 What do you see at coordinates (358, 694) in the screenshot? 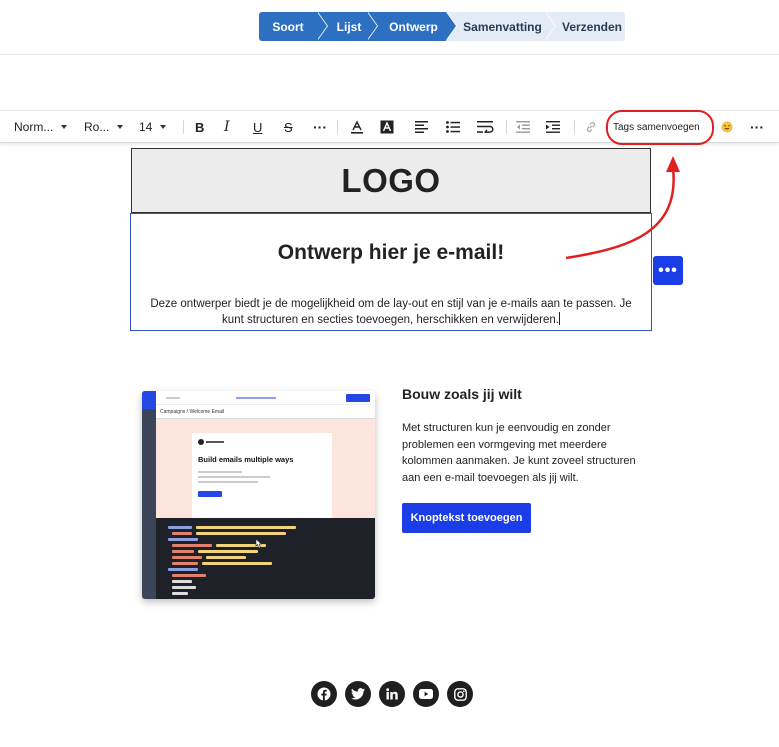
I see `twitter-icon` at bounding box center [358, 694].